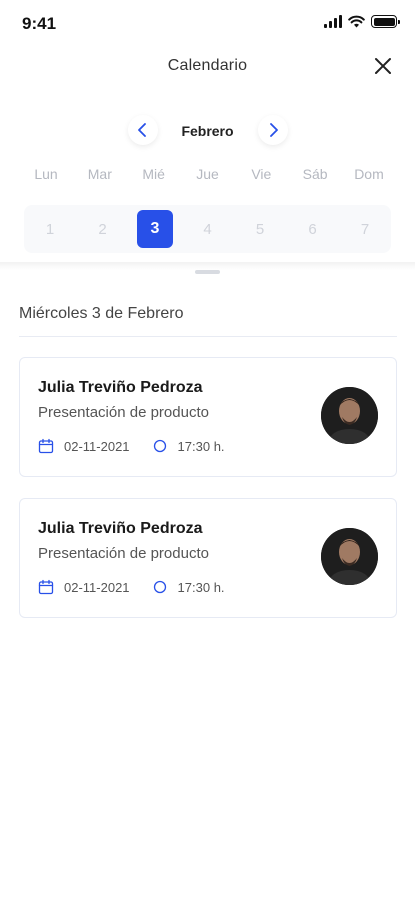 The image size is (415, 900). I want to click on status-time: 9:41, so click(39, 23).